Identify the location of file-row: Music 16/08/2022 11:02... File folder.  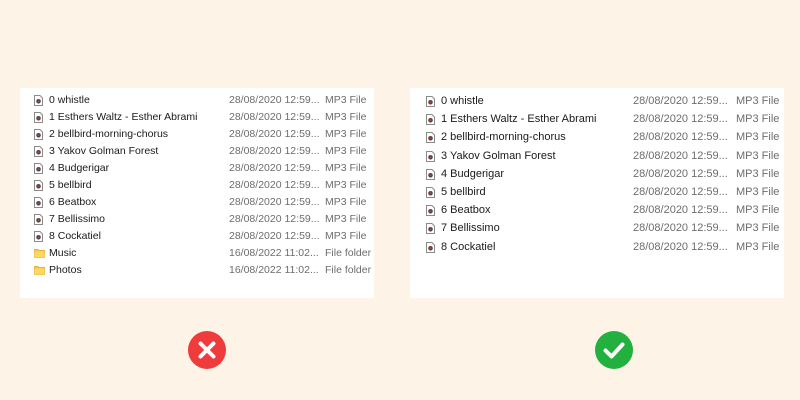
(197, 253).